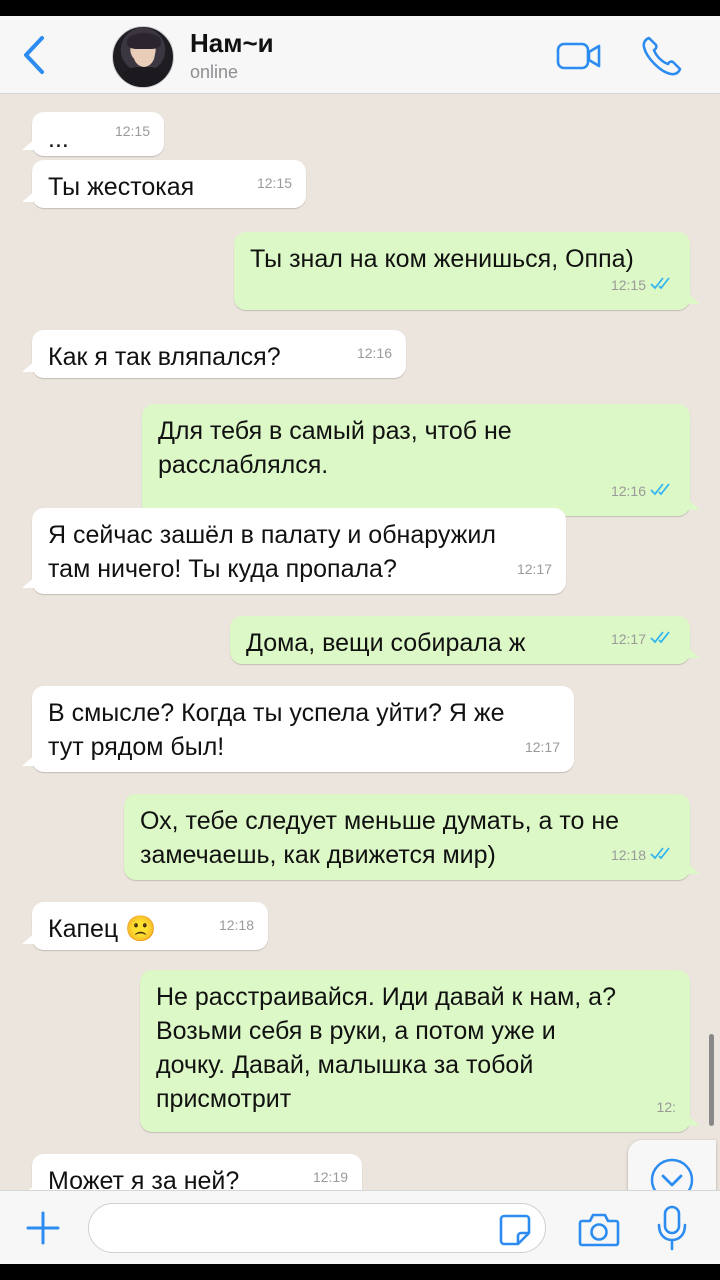 Image resolution: width=720 pixels, height=1280 pixels. What do you see at coordinates (515, 1230) in the screenshot?
I see `sticker-icon` at bounding box center [515, 1230].